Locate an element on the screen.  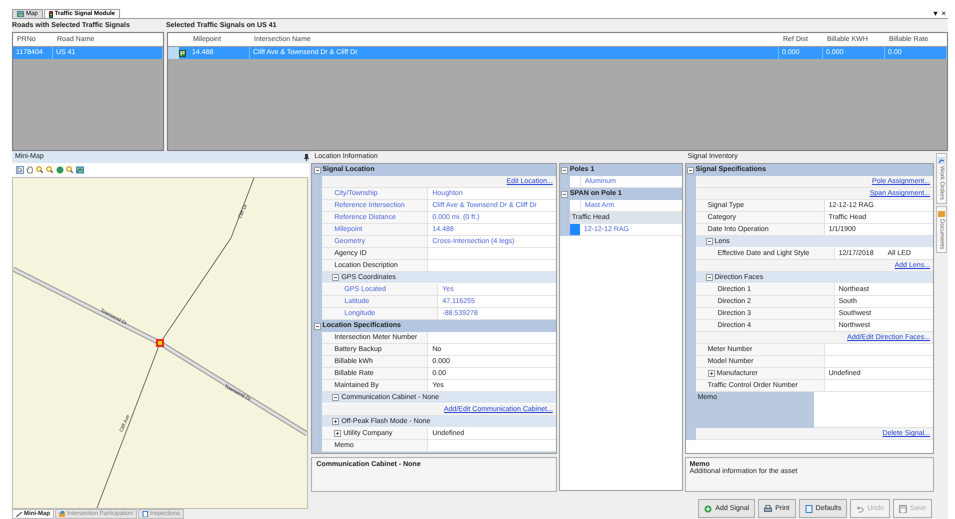
chart-icon is located at coordinates (942, 160).